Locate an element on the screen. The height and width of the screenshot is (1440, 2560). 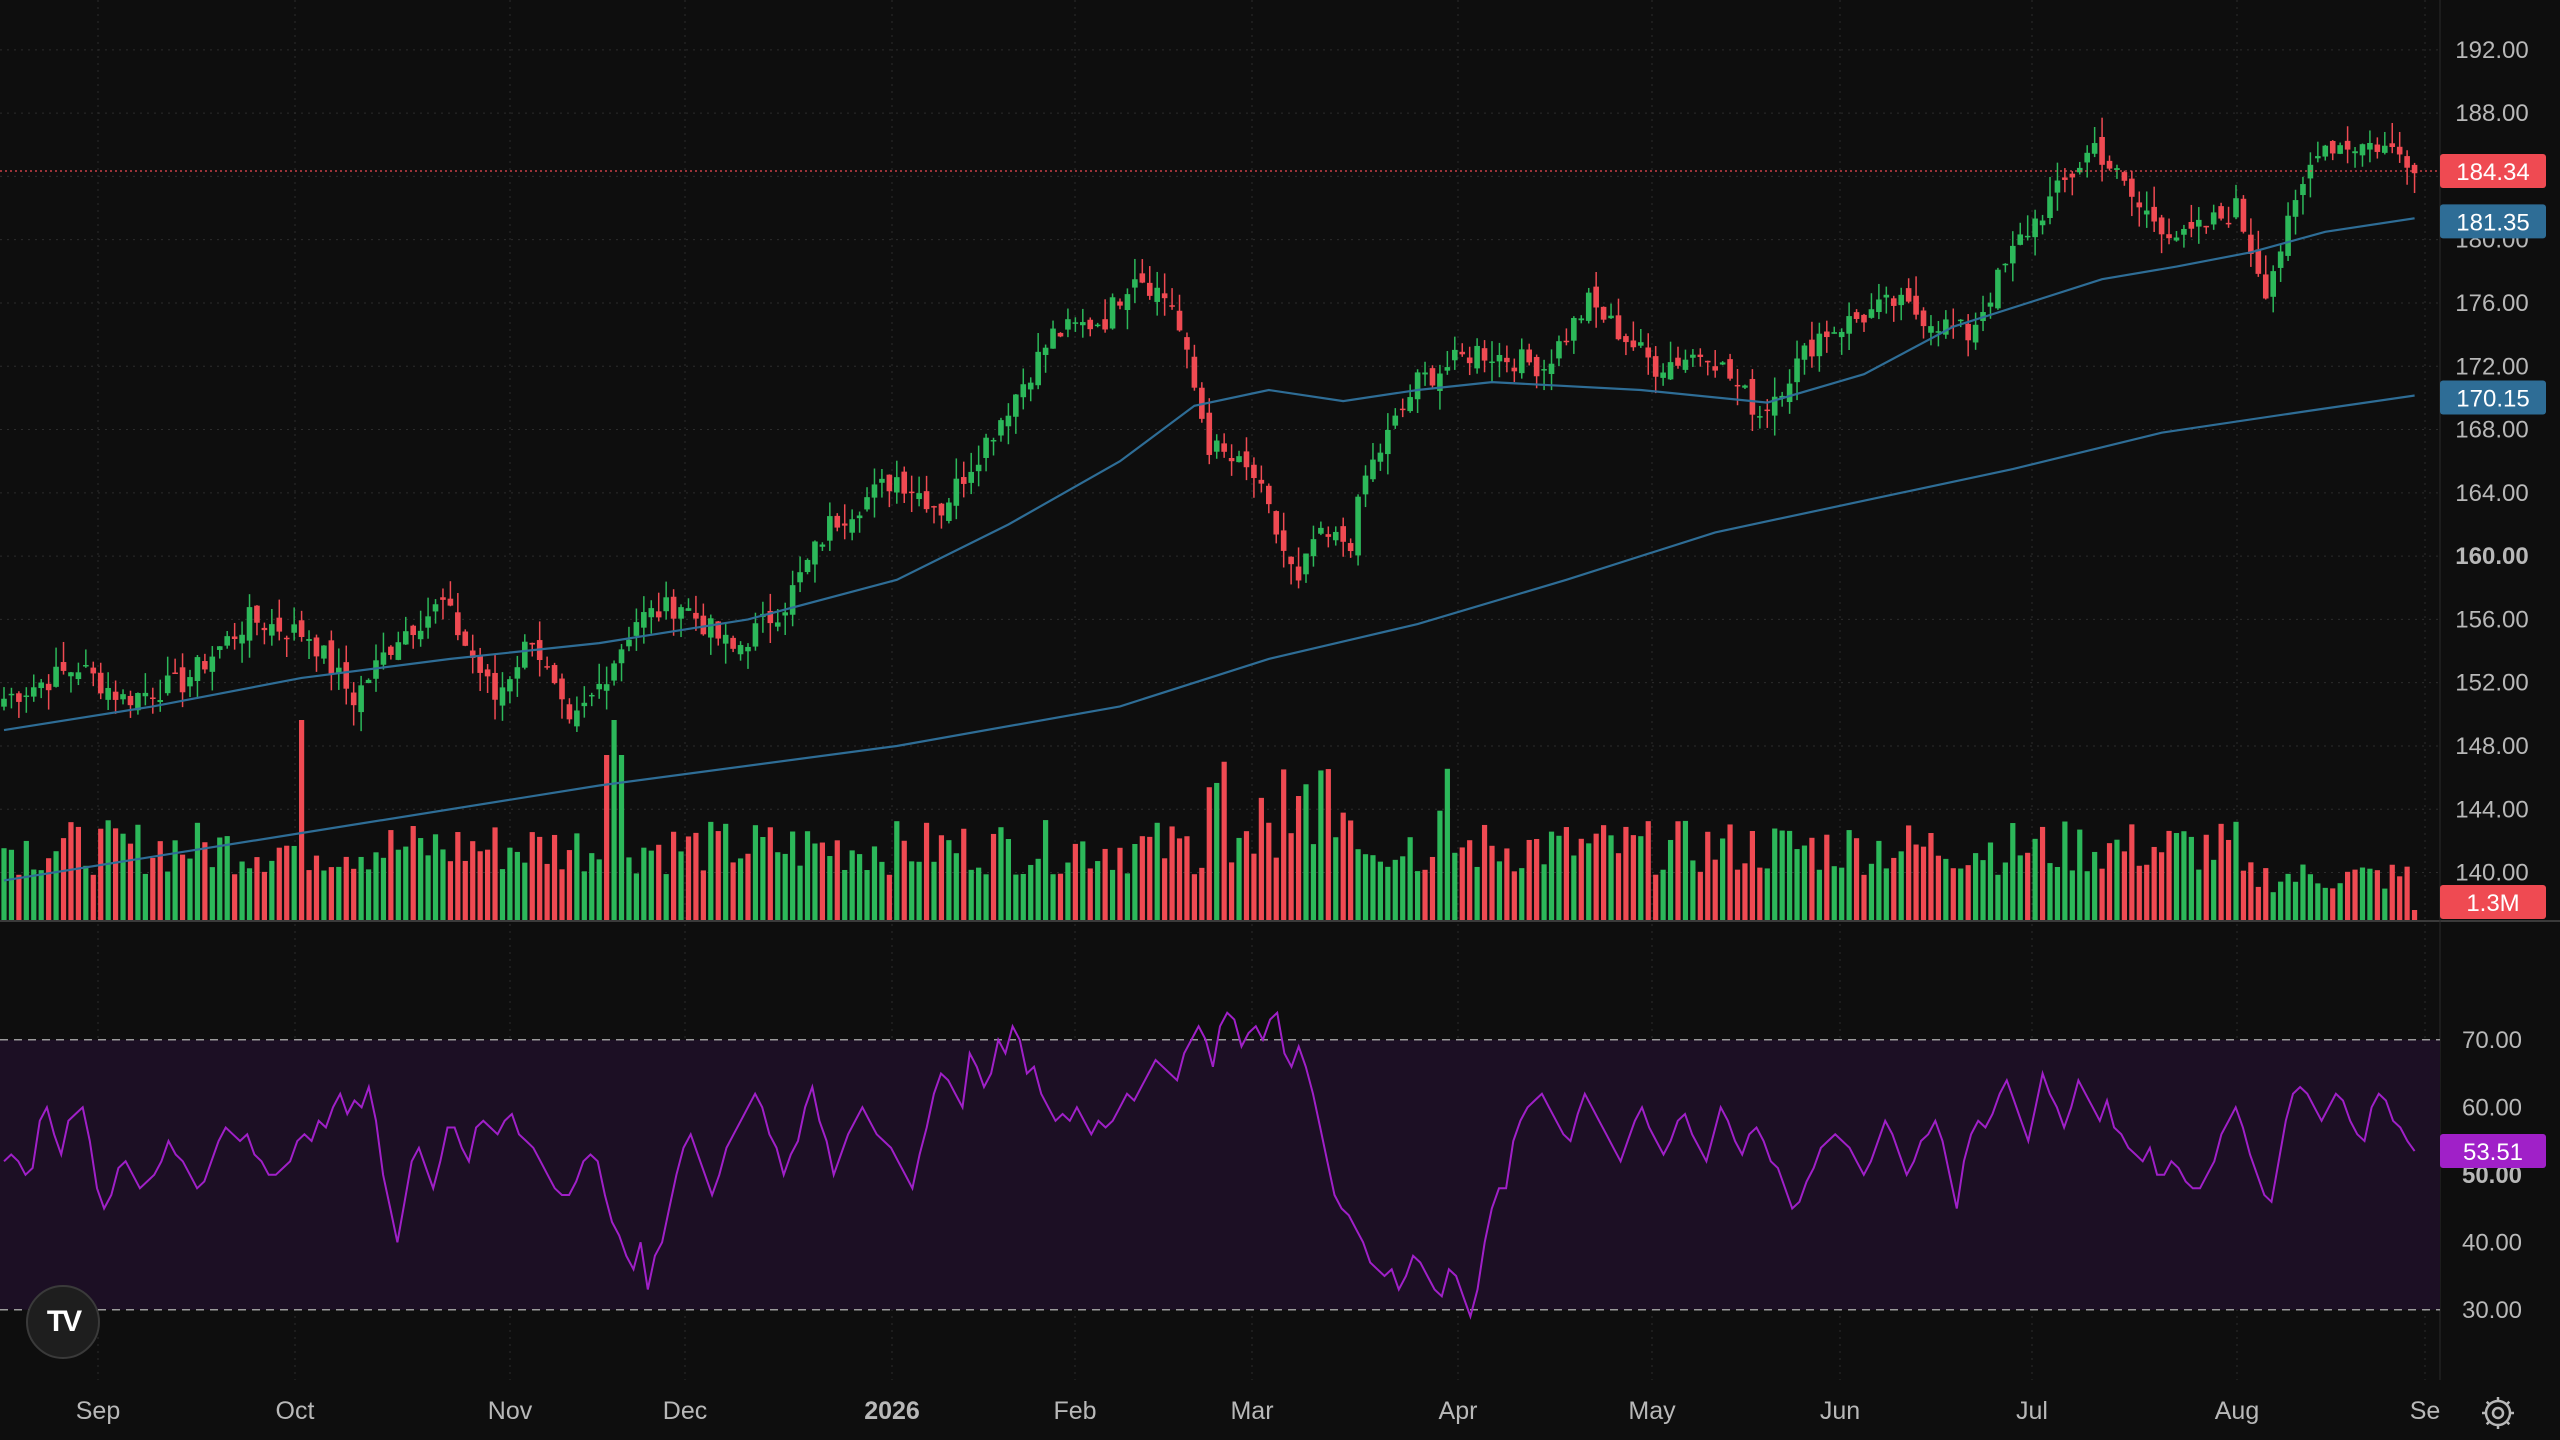
time-tick-label: Jun is located at coordinates (1840, 1411).